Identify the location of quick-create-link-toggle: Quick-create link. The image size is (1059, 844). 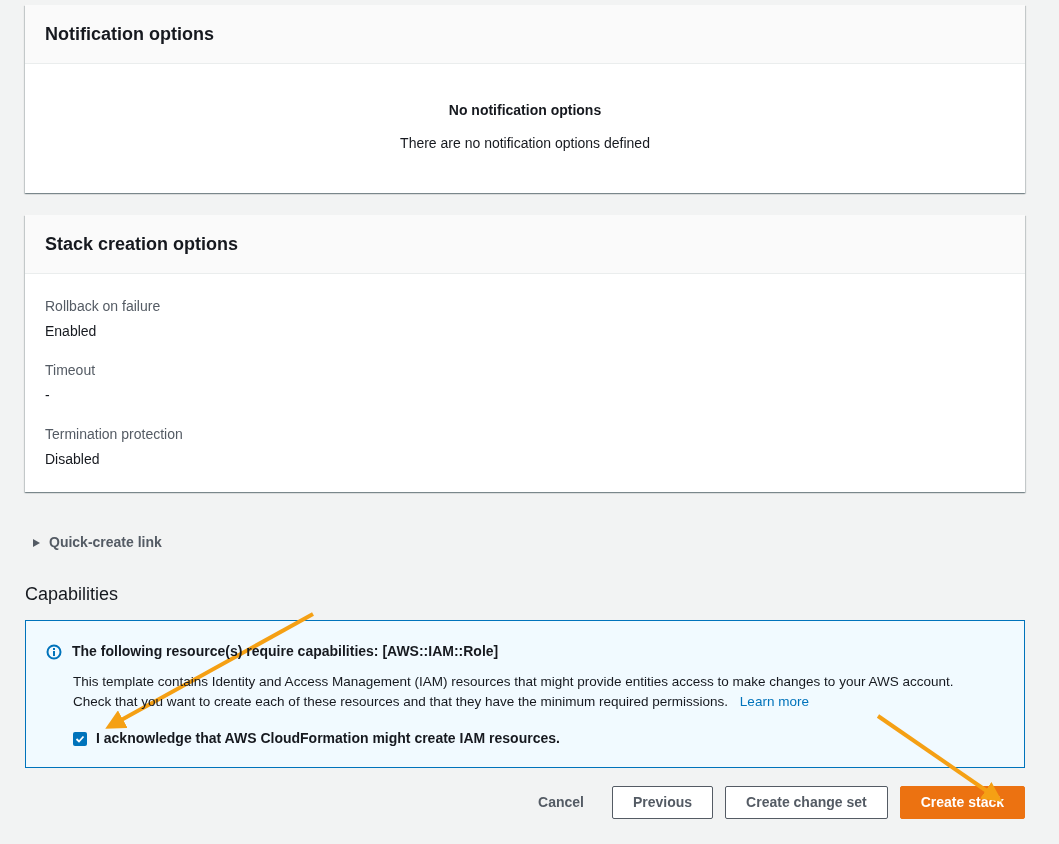
(96, 542).